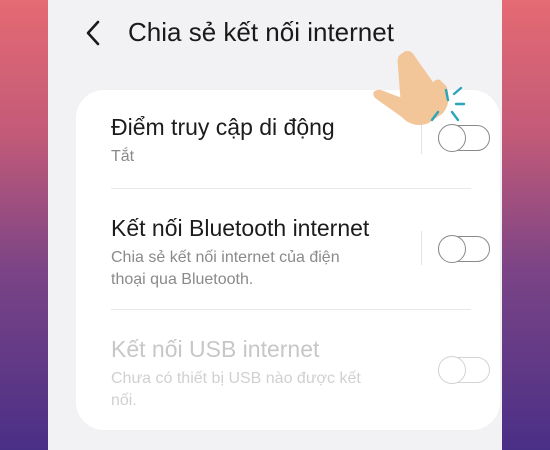  Describe the element at coordinates (240, 228) in the screenshot. I see `setting-label: Kết nối Bluetooth internet` at that location.